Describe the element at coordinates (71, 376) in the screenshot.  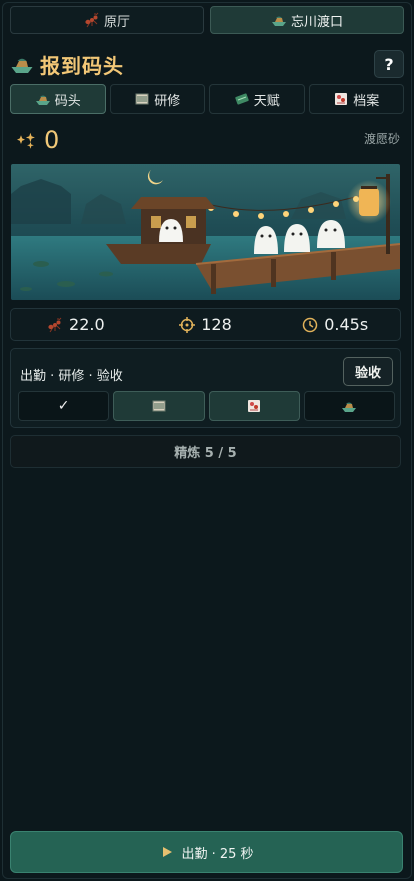
I see `job-label: 出勤 · 研修 · 验收` at that location.